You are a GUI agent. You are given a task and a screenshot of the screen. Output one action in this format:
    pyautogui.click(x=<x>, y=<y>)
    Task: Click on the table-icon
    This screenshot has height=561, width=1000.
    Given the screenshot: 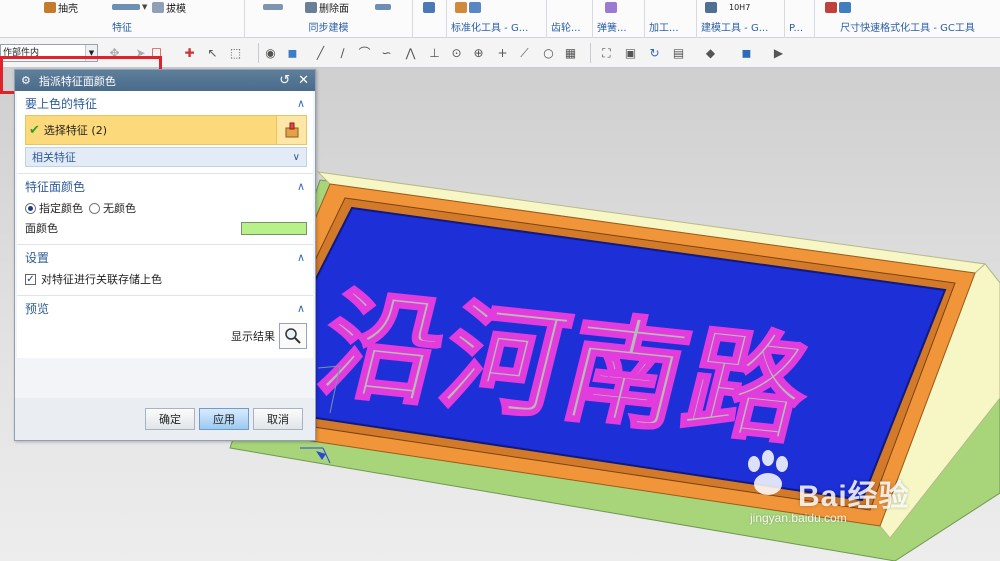 What is the action you would take?
    pyautogui.click(x=711, y=7)
    